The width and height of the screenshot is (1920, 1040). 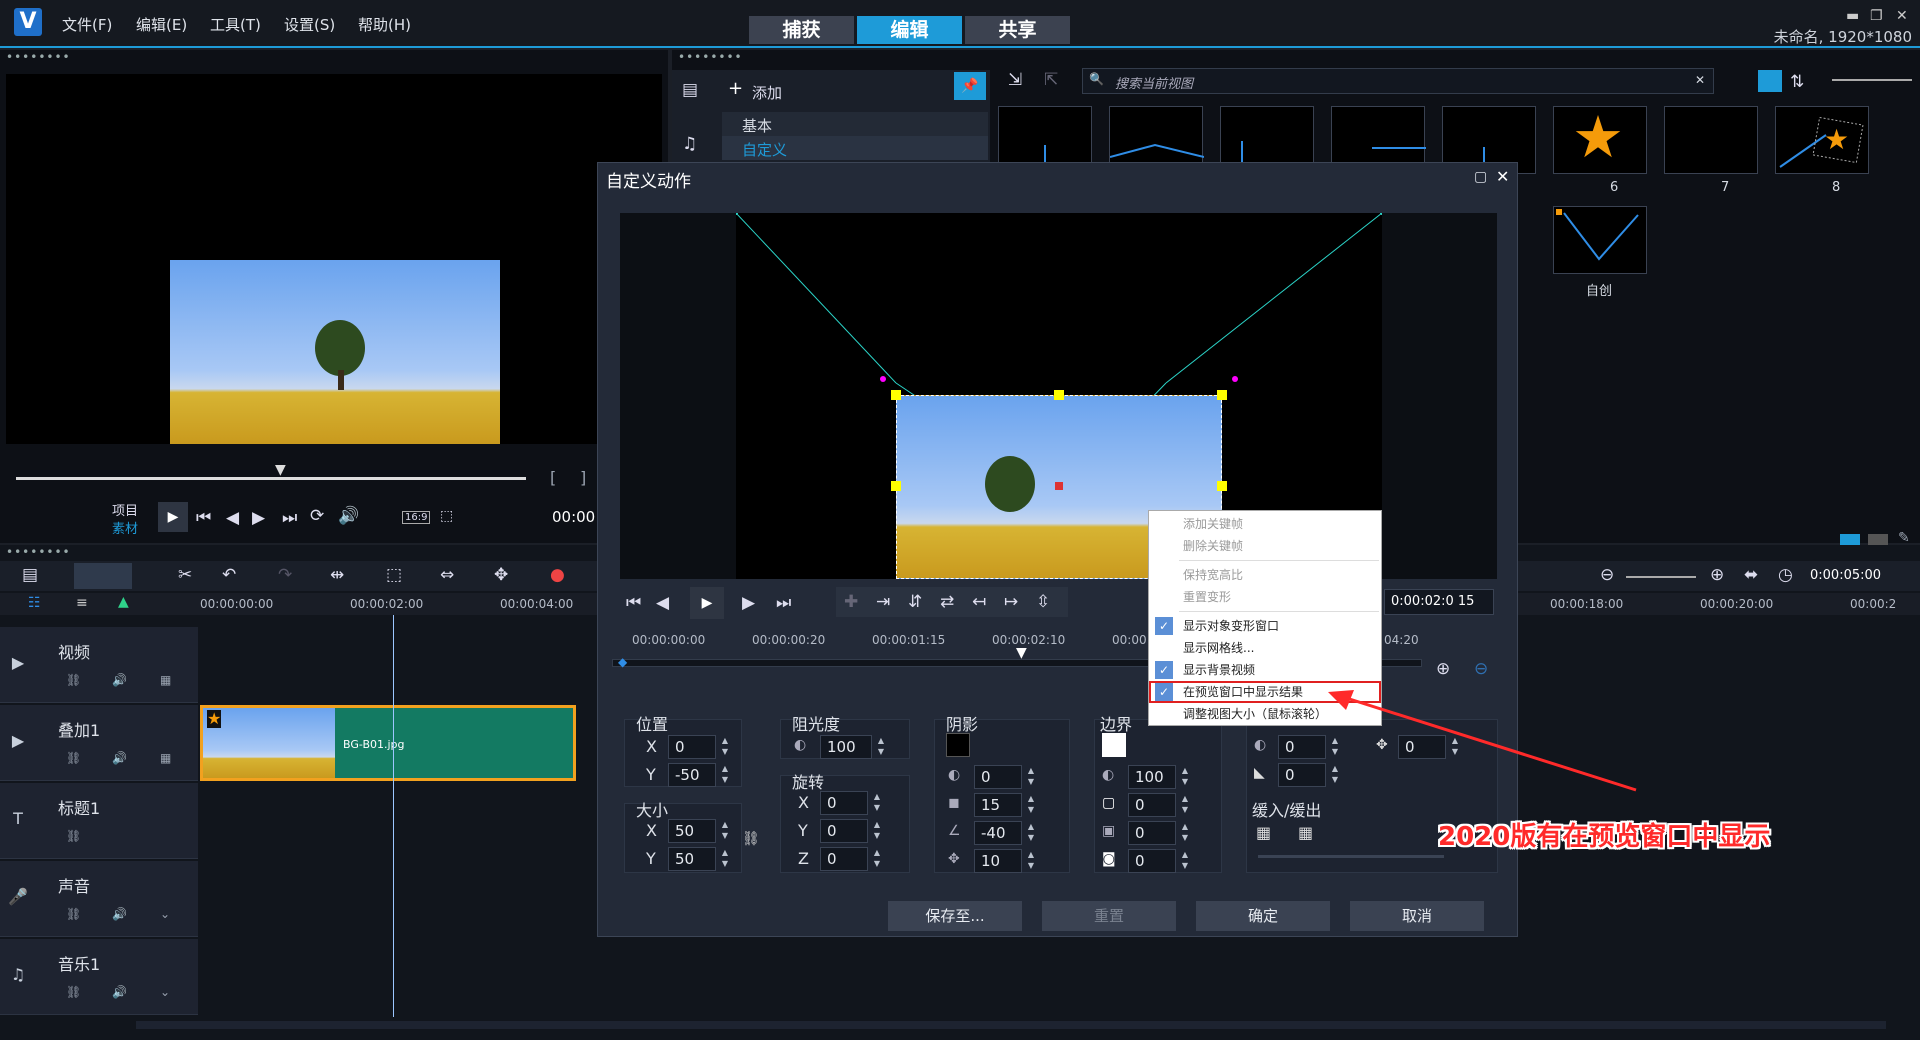 What do you see at coordinates (99, 977) in the screenshot?
I see `track-music1: ♫ 音乐1 ⛓ 🔊 ⌄` at bounding box center [99, 977].